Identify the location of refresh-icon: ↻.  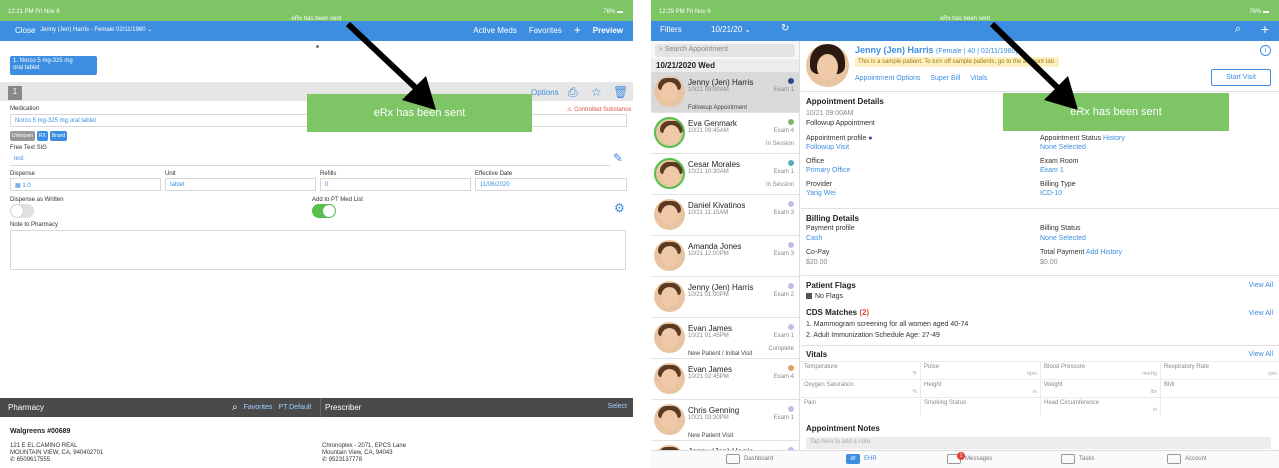
(785, 28).